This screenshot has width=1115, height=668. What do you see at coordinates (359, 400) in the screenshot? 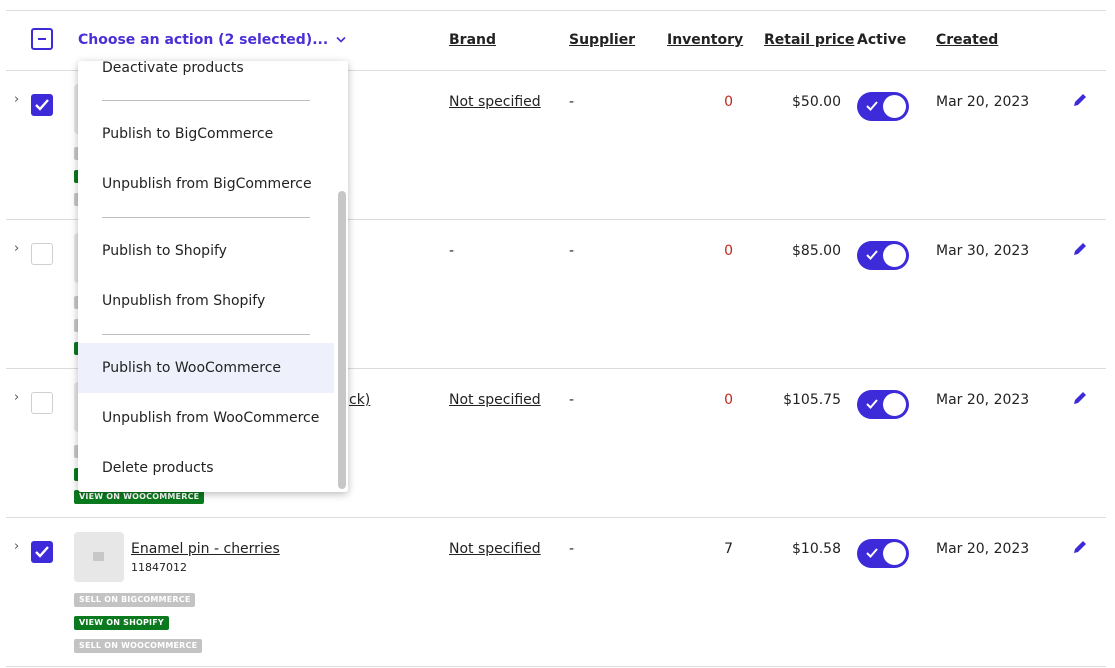
I see `product-name-link: ck)` at bounding box center [359, 400].